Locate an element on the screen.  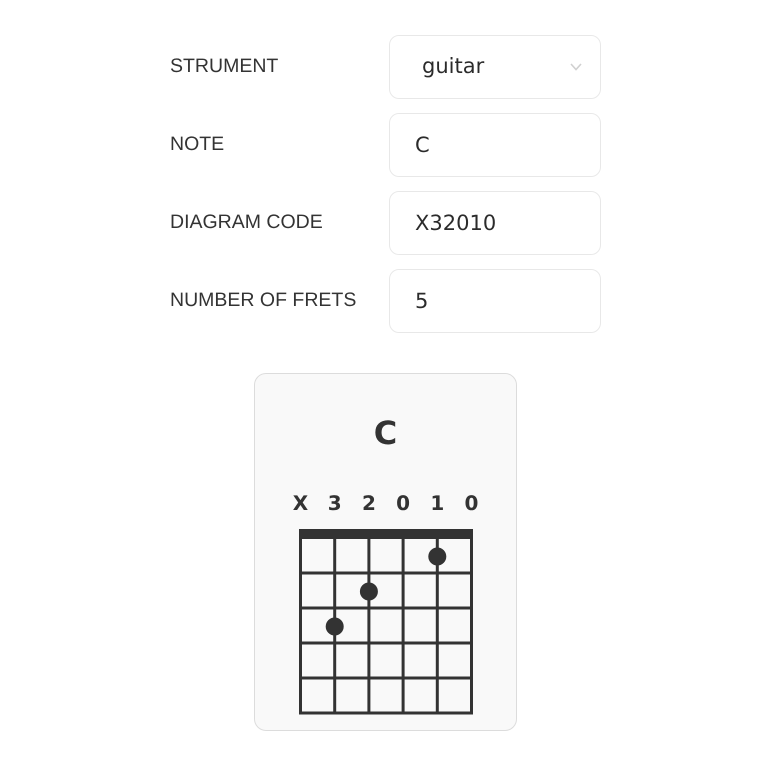
string-label: 3 is located at coordinates (334, 503).